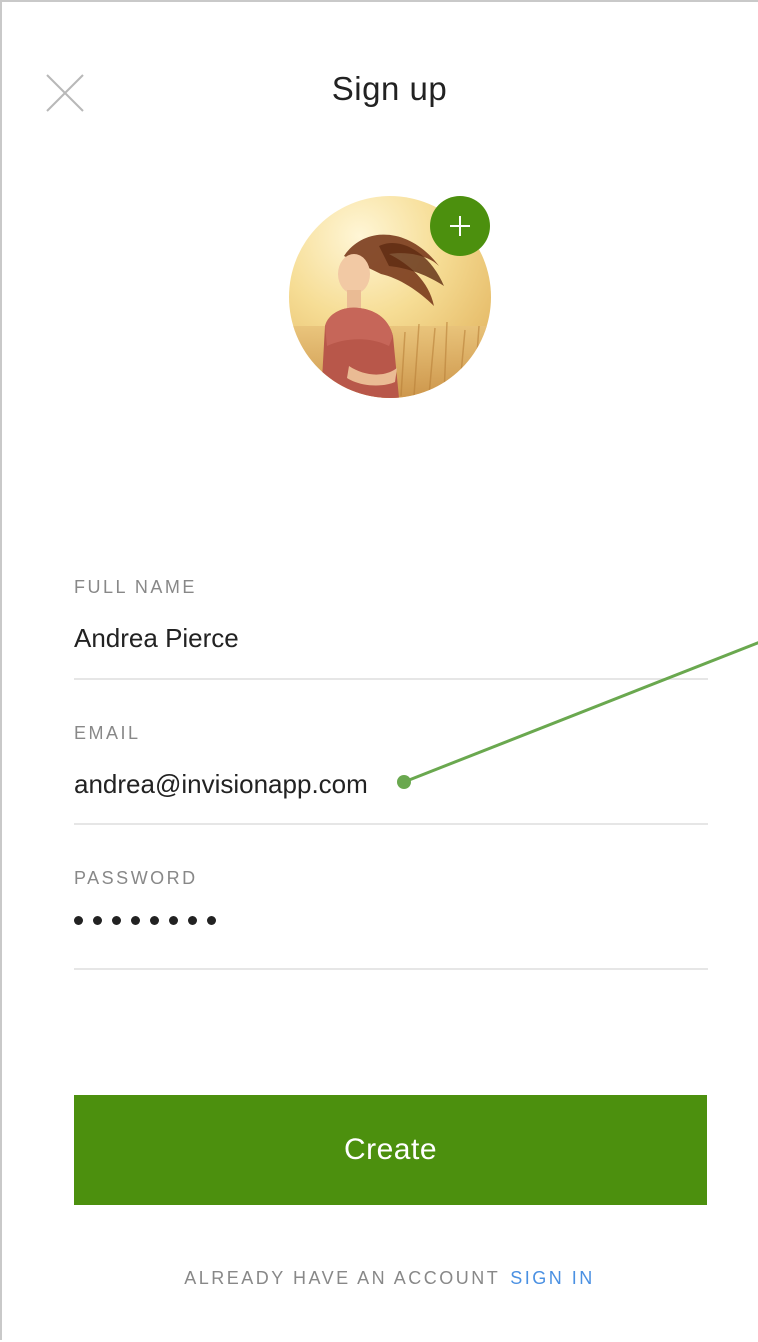  I want to click on full-name-label: FULL NAME, so click(135, 587).